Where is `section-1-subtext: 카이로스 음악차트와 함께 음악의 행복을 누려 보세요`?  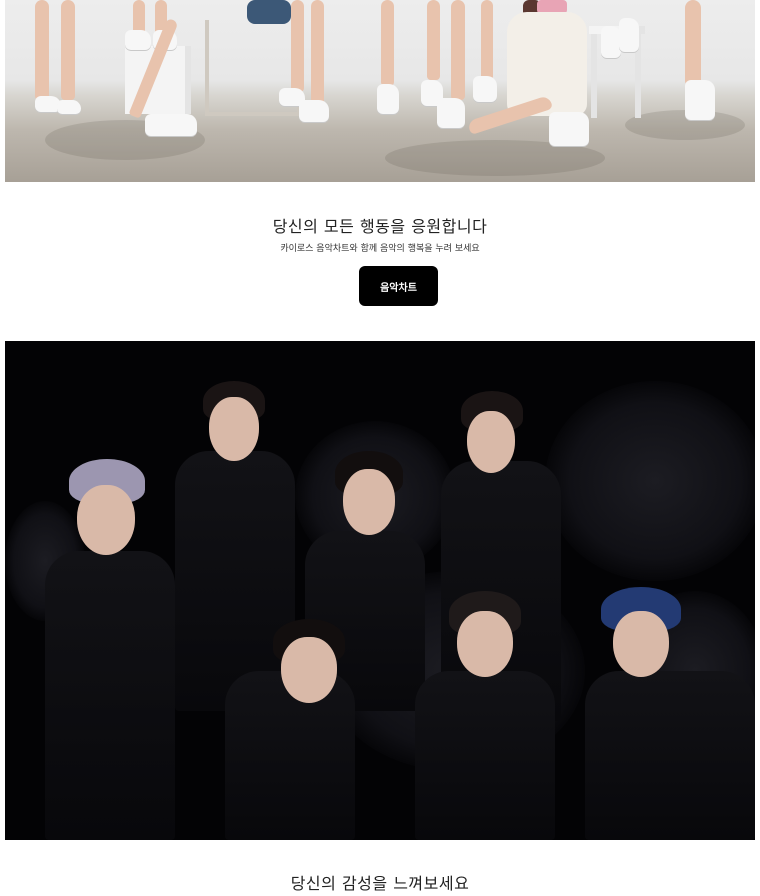
section-1-subtext: 카이로스 음악차트와 함께 음악의 행복을 누려 보세요 is located at coordinates (380, 249).